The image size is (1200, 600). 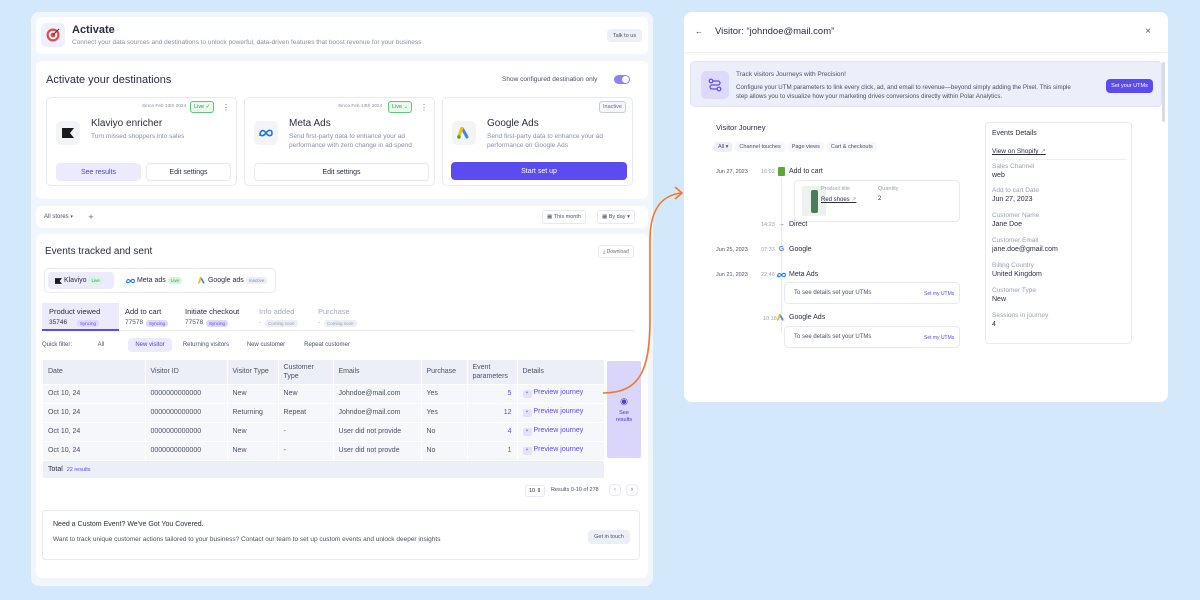 I want to click on meta-logo-icon, so click(x=266, y=133).